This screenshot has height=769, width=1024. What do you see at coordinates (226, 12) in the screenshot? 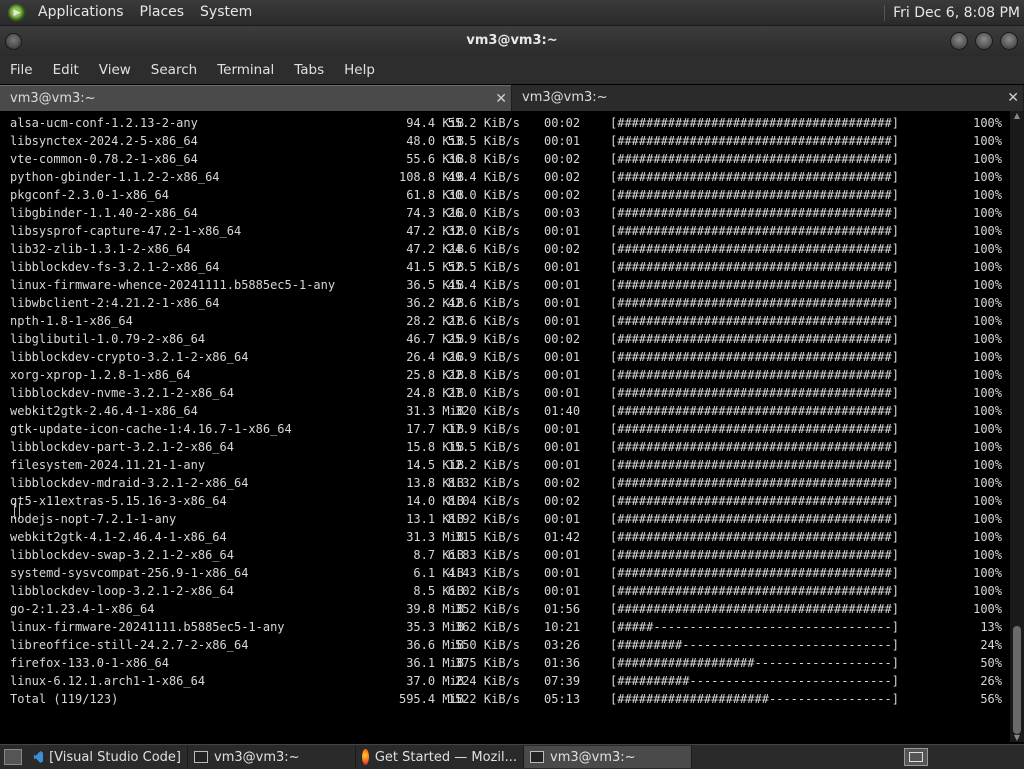
I see `system-menu: System` at bounding box center [226, 12].